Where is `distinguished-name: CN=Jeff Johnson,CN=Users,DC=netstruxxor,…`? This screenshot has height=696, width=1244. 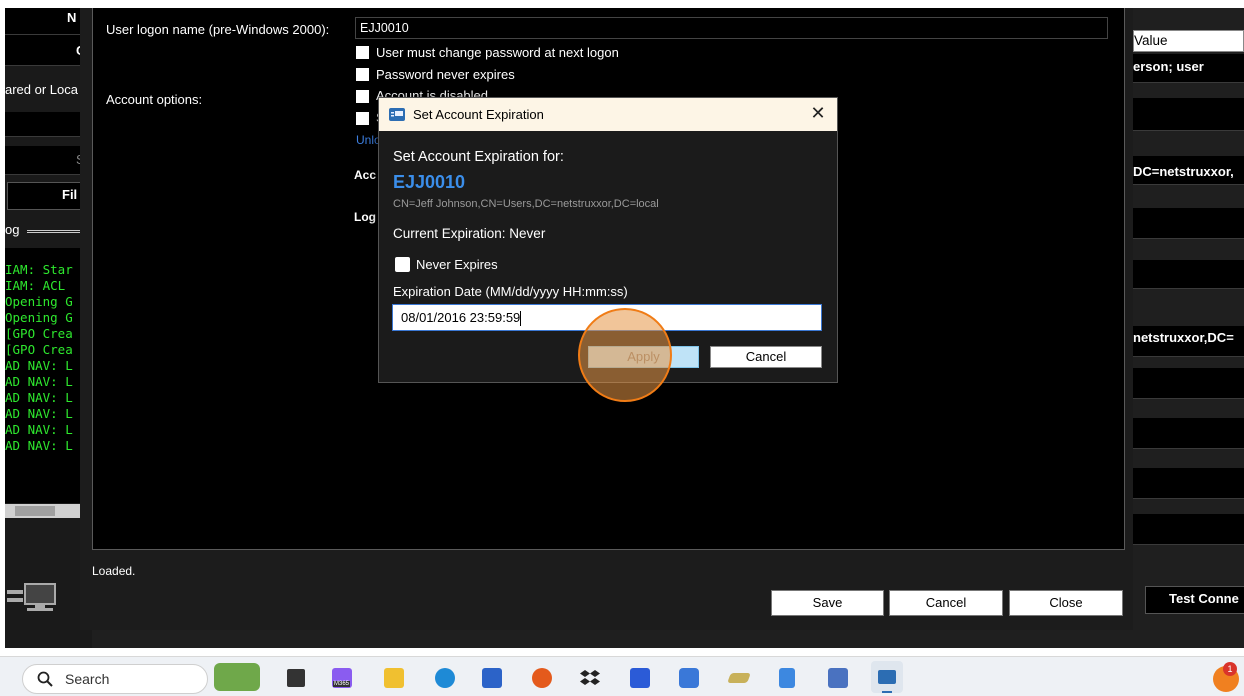
distinguished-name: CN=Jeff Johnson,CN=Users,DC=netstruxxor,… is located at coordinates (526, 204).